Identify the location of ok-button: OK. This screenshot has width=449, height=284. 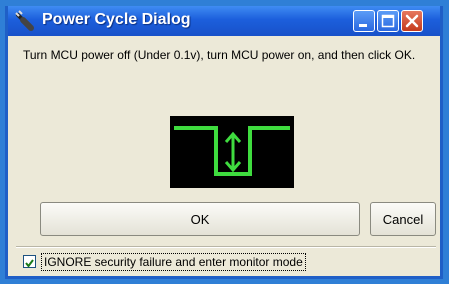
(200, 219).